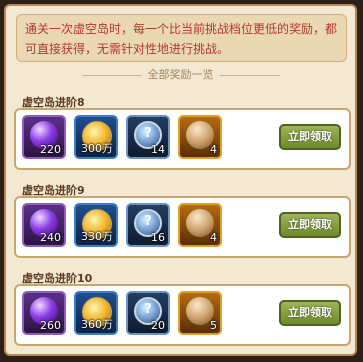 The width and height of the screenshot is (363, 362). What do you see at coordinates (158, 237) in the screenshot?
I see `item-count: 16` at bounding box center [158, 237].